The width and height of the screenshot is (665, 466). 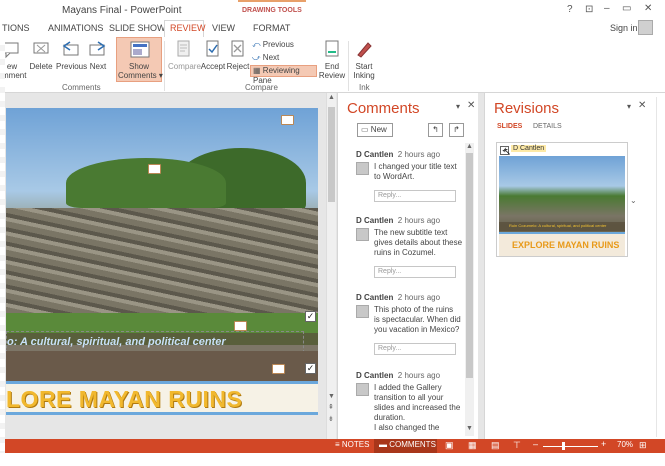 I want to click on slide-title: LORE MAYAN RUINS, so click(x=124, y=399).